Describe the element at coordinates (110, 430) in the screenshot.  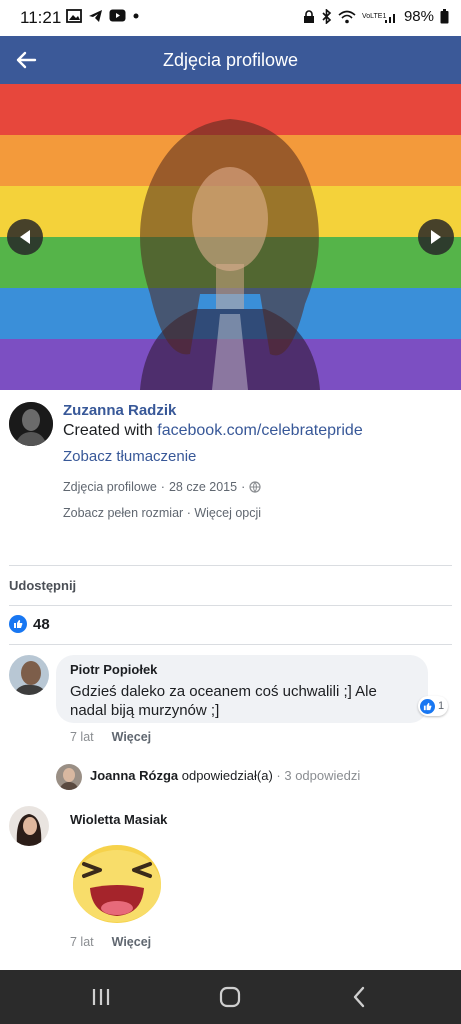
I see `caption-text: Created with` at that location.